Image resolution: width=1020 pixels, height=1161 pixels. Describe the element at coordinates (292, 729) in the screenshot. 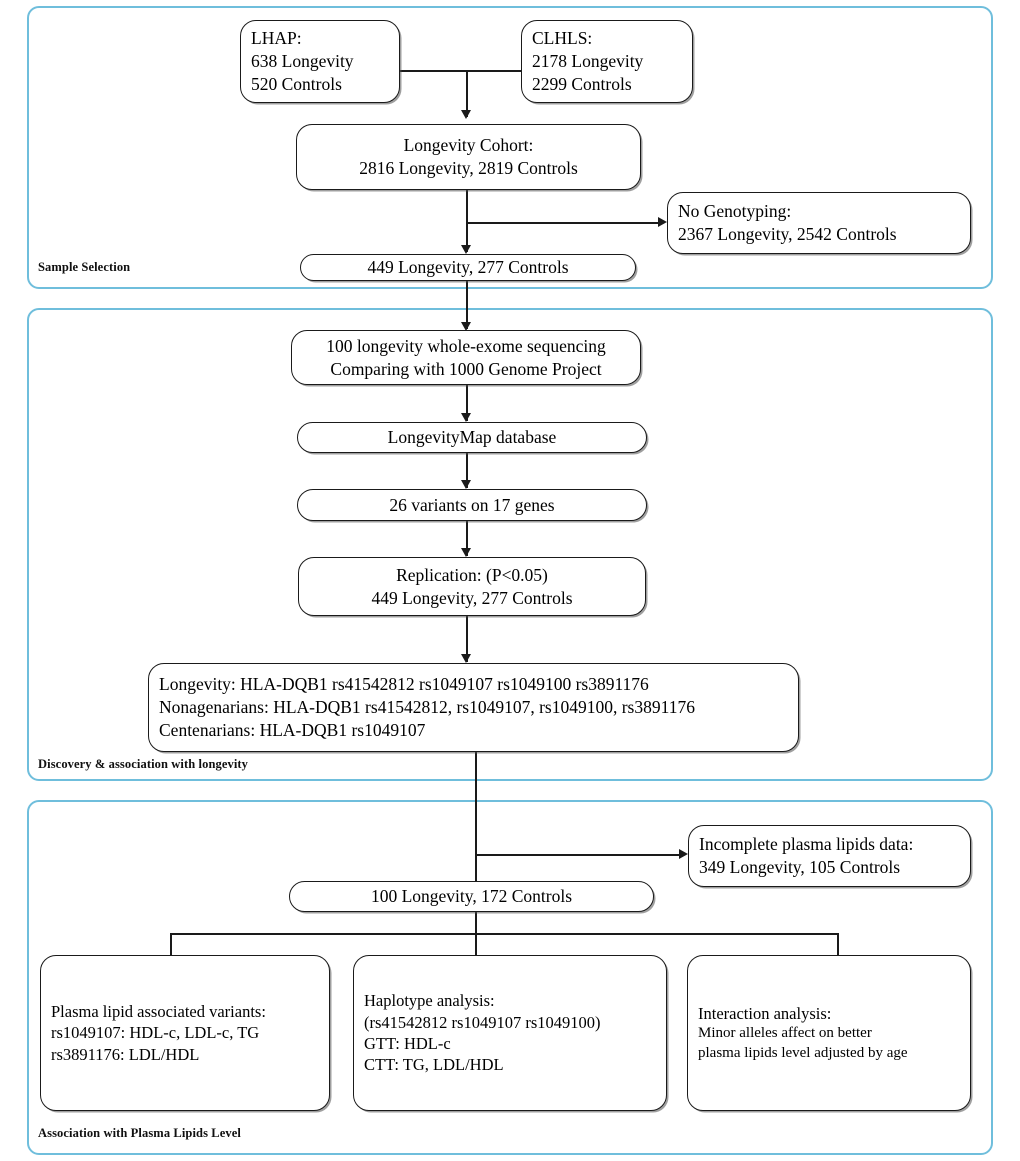

I see `node-associations-line-3: Centenarians: HLA-DQB1 rs1049107` at that location.